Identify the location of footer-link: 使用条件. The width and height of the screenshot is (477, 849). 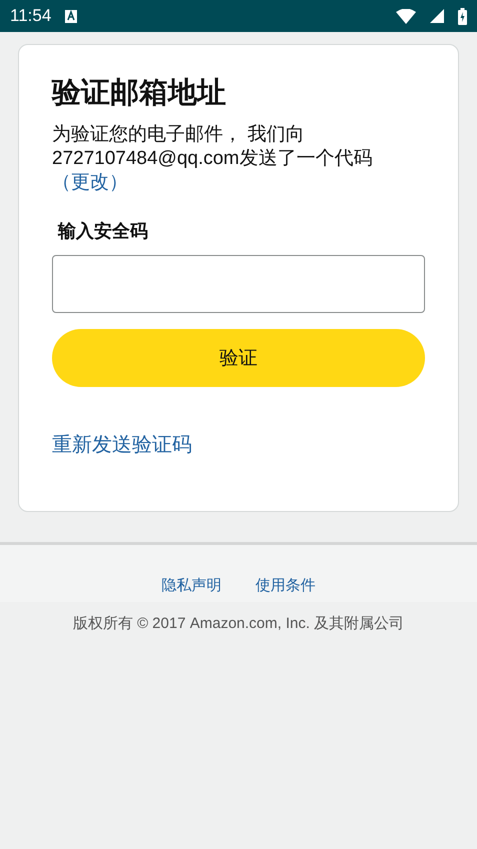
(286, 585).